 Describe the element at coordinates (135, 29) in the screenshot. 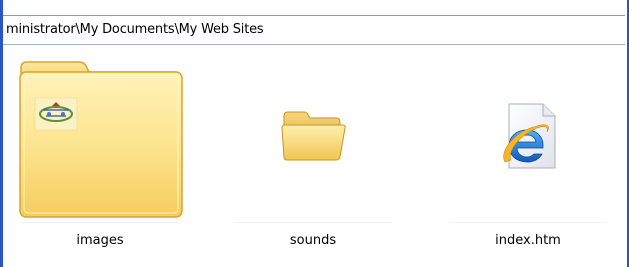

I see `address-path: ministrator\My Documents\My Web Sites` at that location.